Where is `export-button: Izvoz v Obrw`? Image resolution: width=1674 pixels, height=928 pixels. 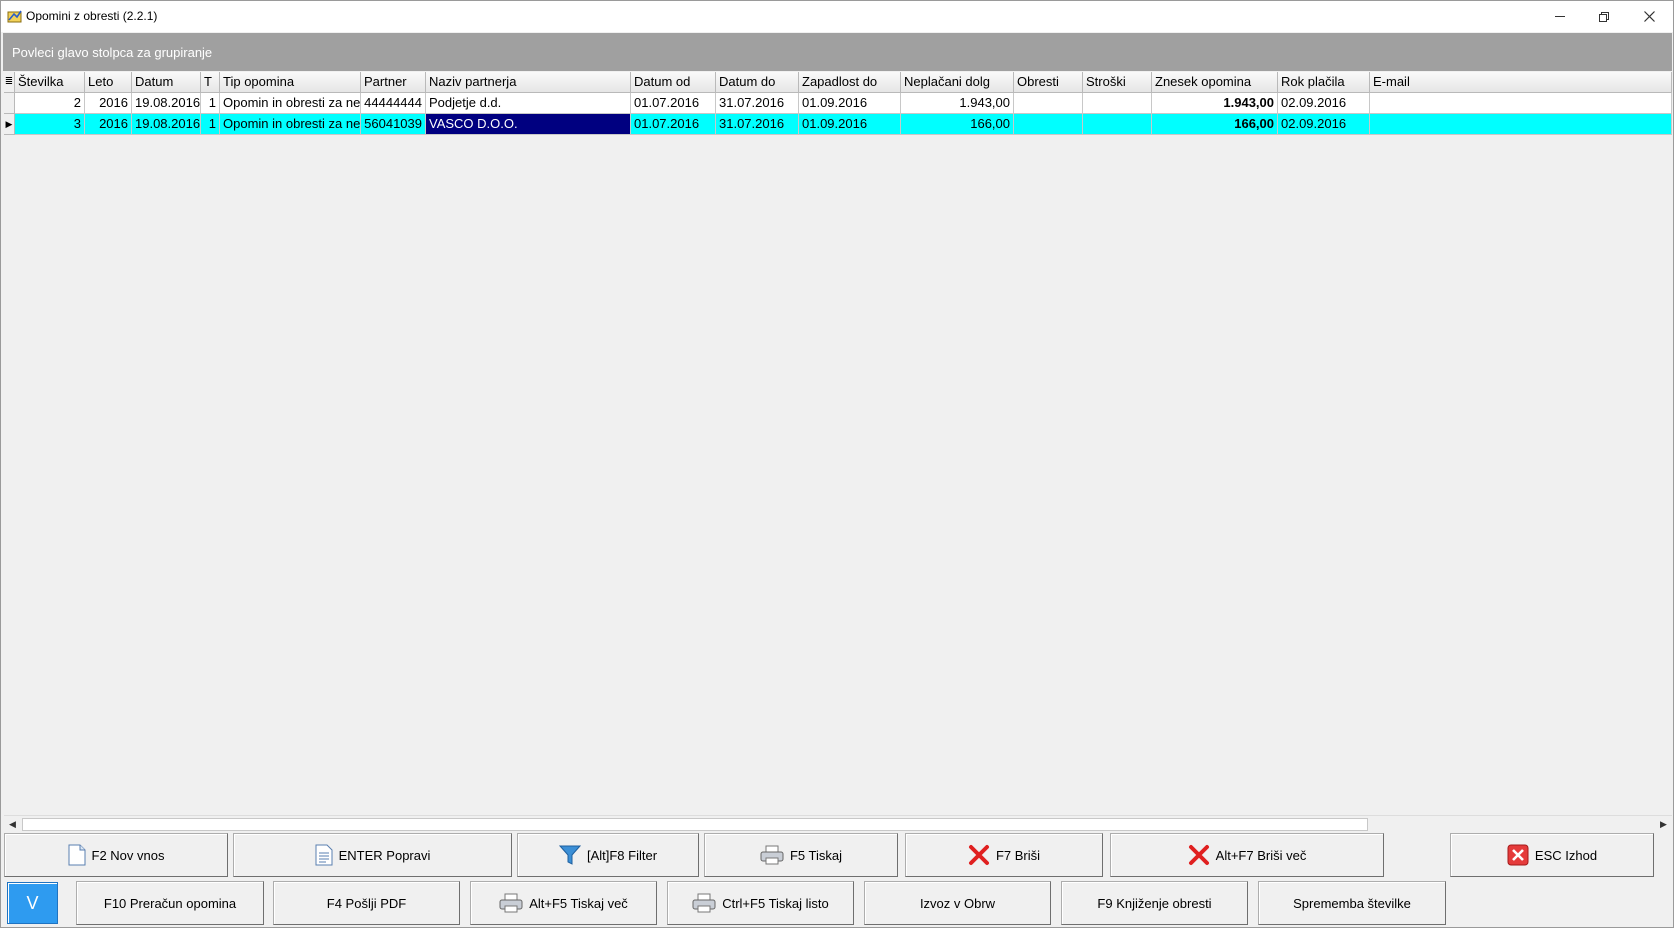 export-button: Izvoz v Obrw is located at coordinates (957, 903).